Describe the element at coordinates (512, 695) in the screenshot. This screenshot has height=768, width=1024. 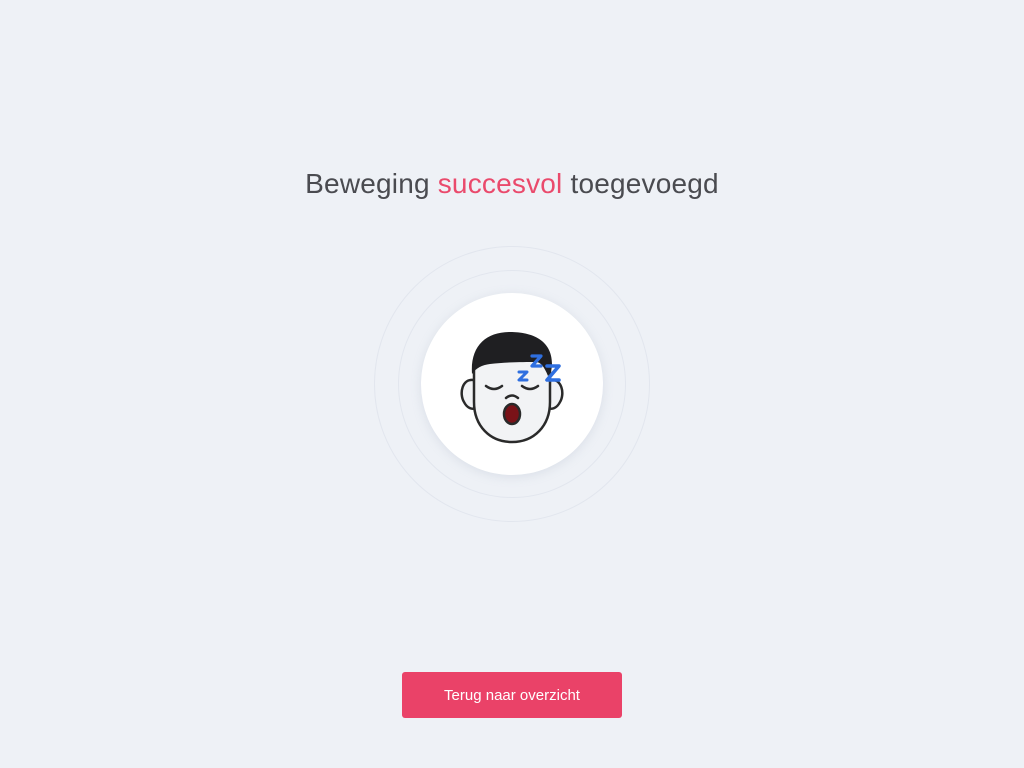
I see `back-to-overview-button: Terug naar overzicht` at that location.